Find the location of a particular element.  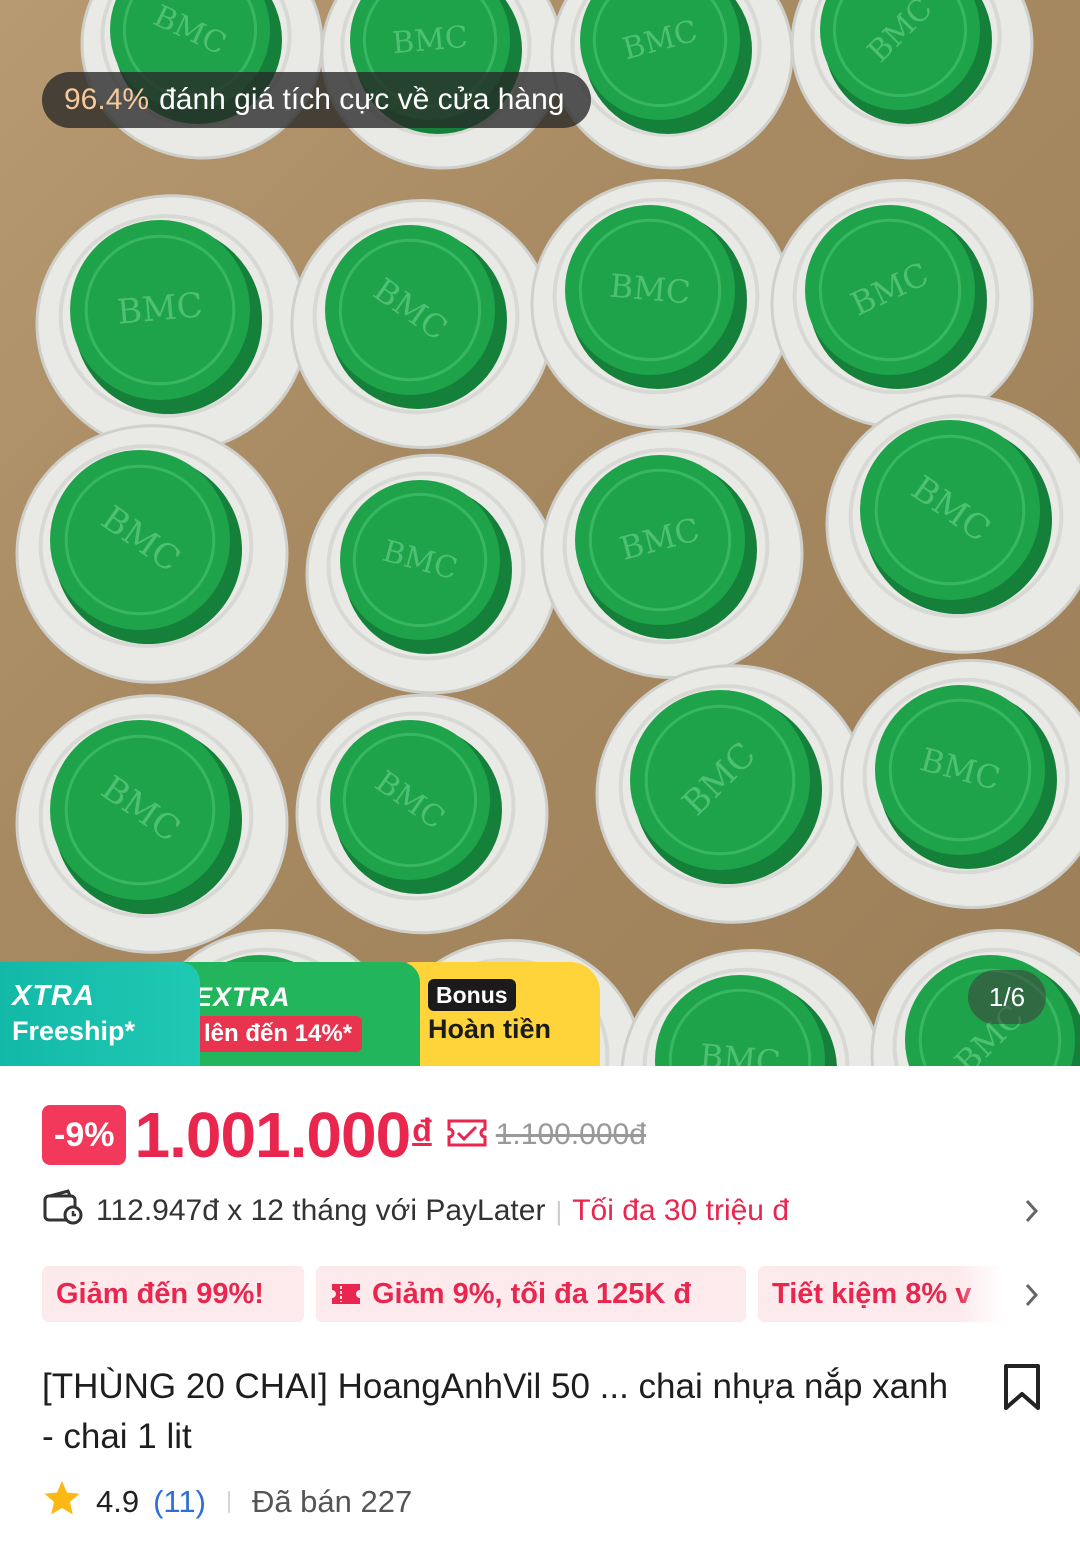

review-count: (11) is located at coordinates (179, 1502).